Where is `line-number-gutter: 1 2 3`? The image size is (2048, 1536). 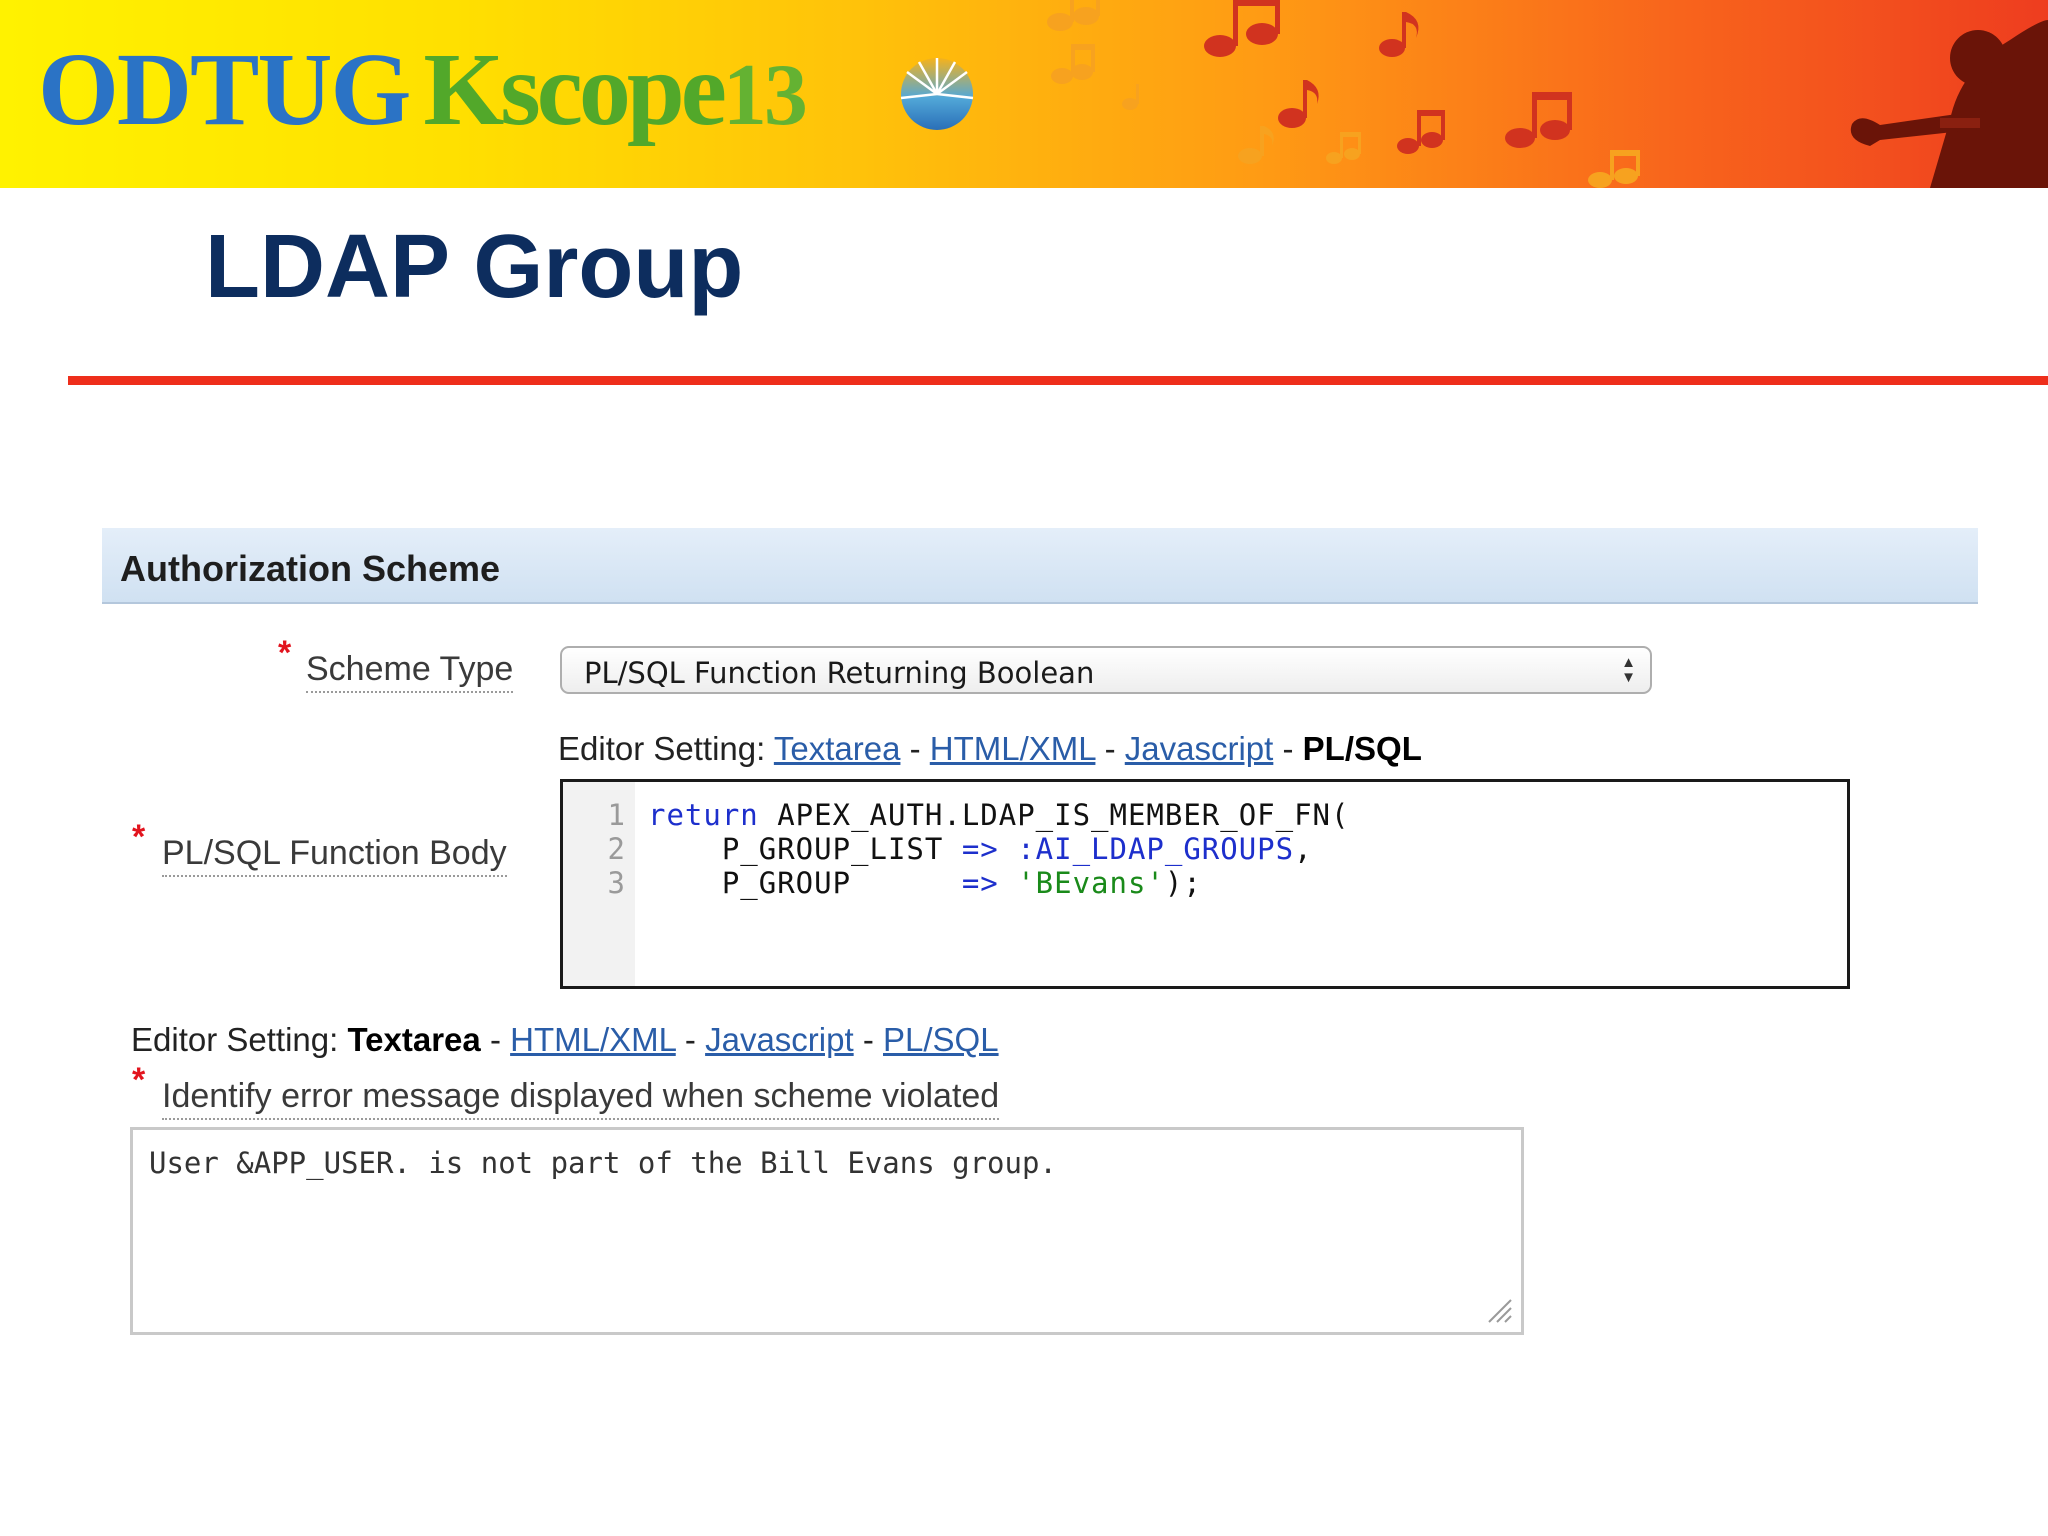 line-number-gutter: 1 2 3 is located at coordinates (599, 884).